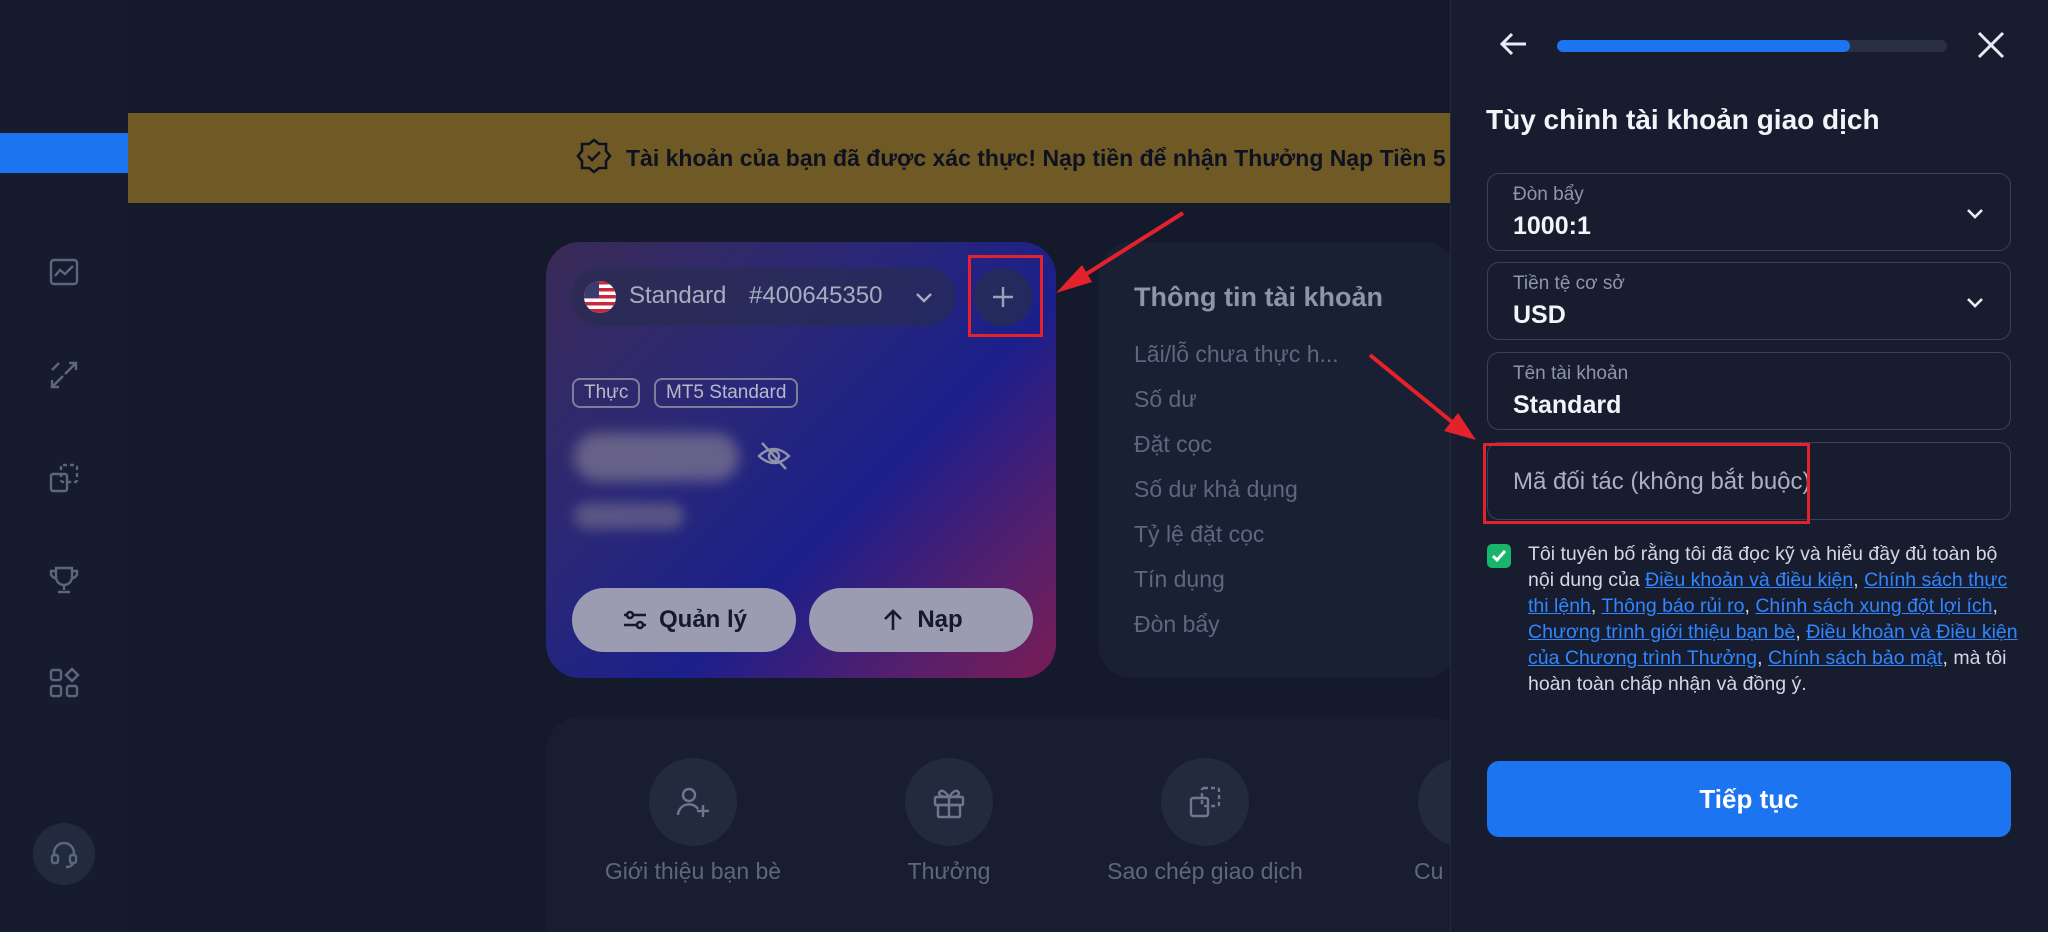 The width and height of the screenshot is (2048, 932). What do you see at coordinates (64, 580) in the screenshot?
I see `trophy-icon` at bounding box center [64, 580].